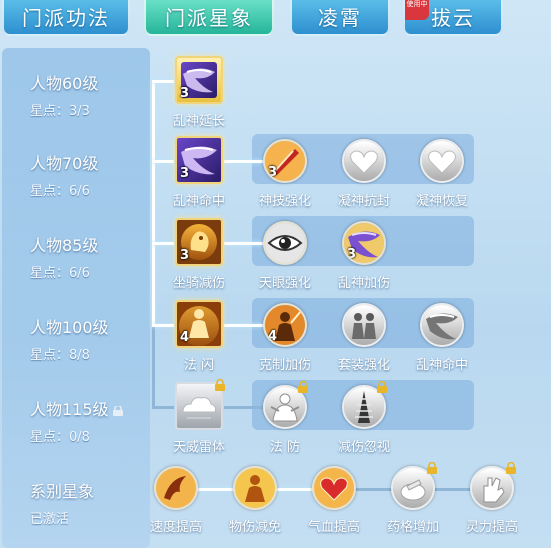  Describe the element at coordinates (285, 447) in the screenshot. I see `node-label: 法 防` at that location.